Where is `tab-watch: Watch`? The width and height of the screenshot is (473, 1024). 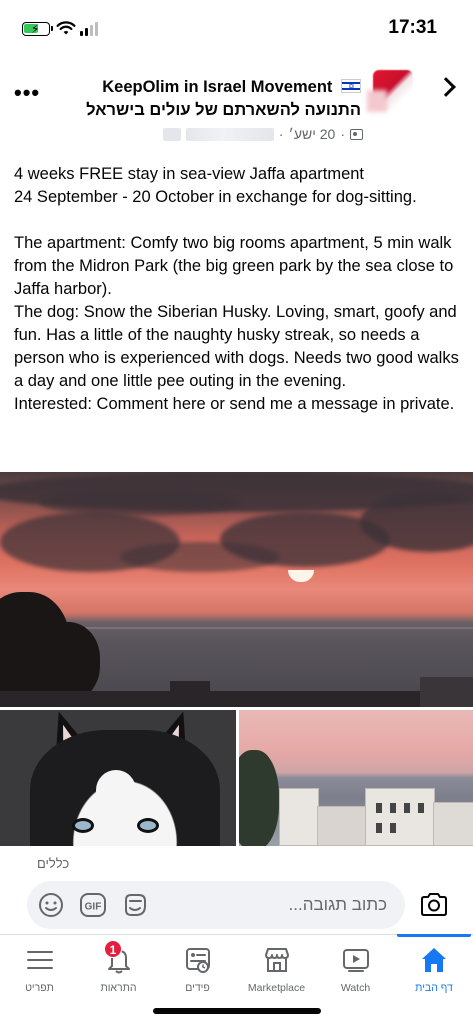 tab-watch: Watch is located at coordinates (355, 967).